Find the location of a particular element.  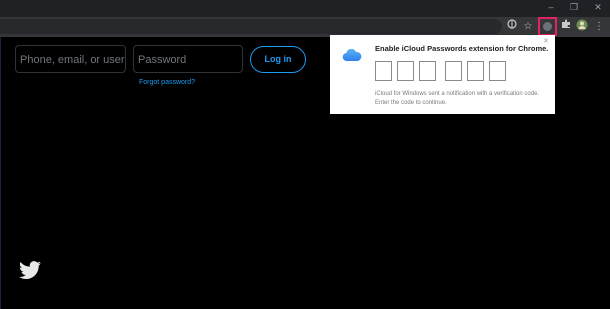

close-window-button: ✕ is located at coordinates (598, 8).